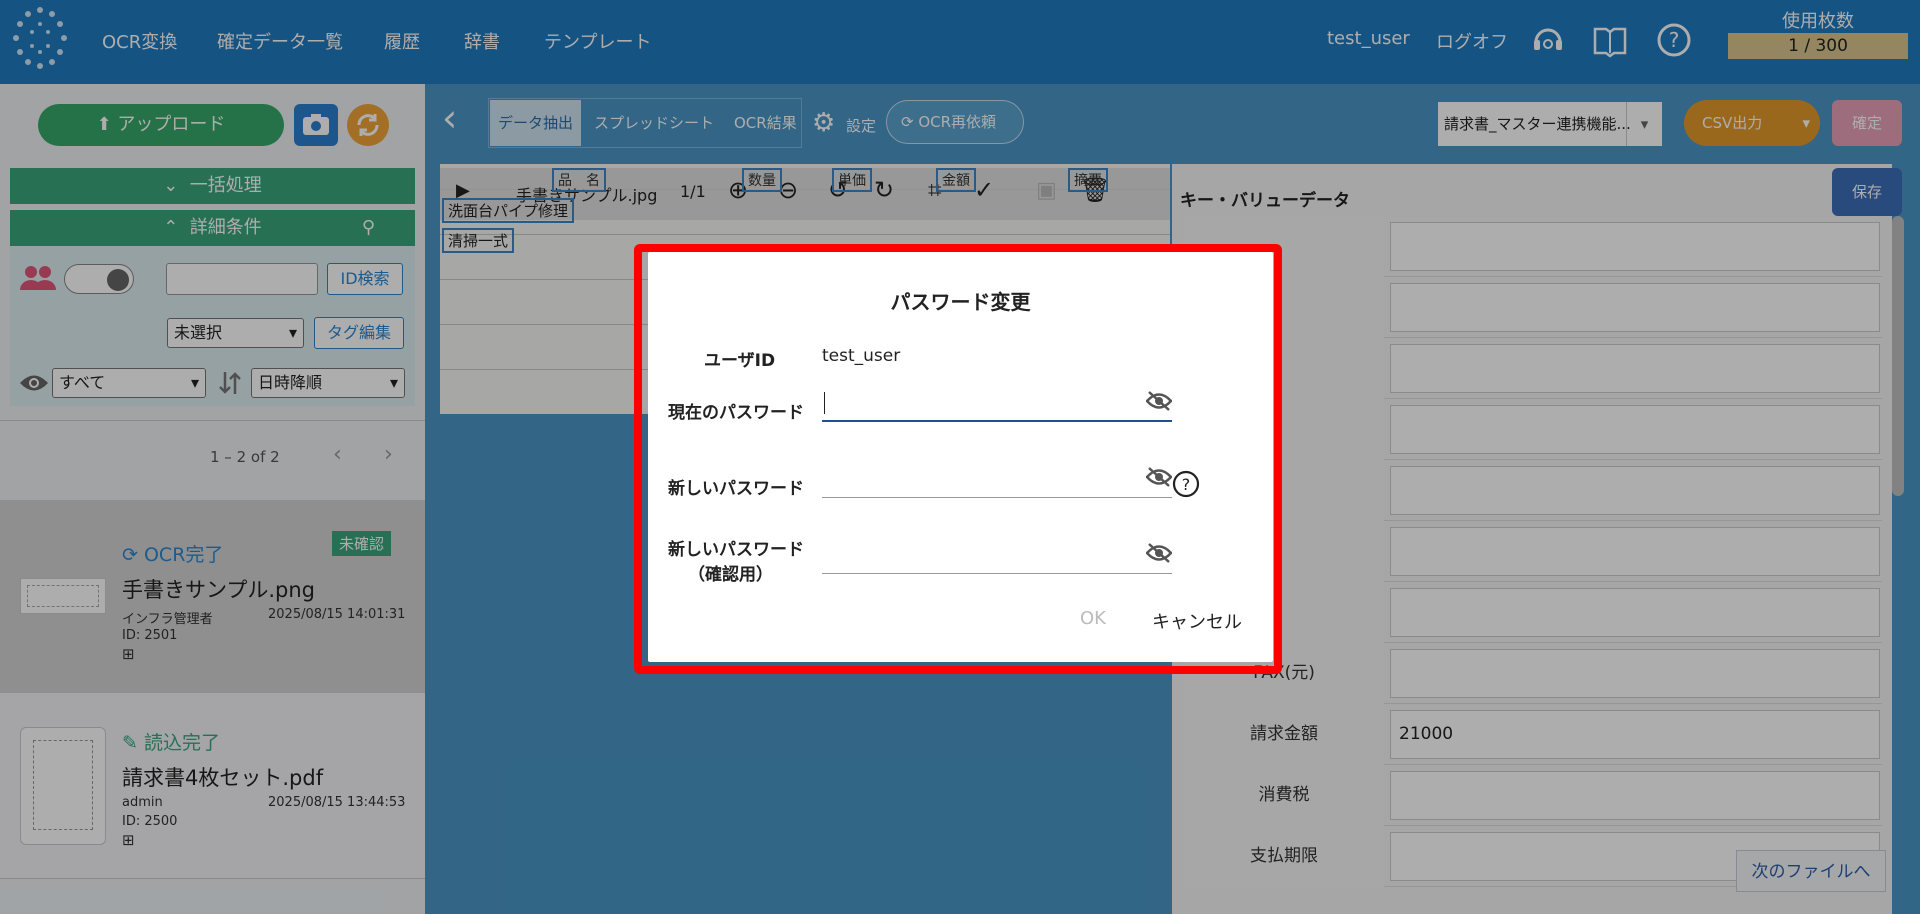 The width and height of the screenshot is (1920, 914). I want to click on userid-value: test_user, so click(861, 356).